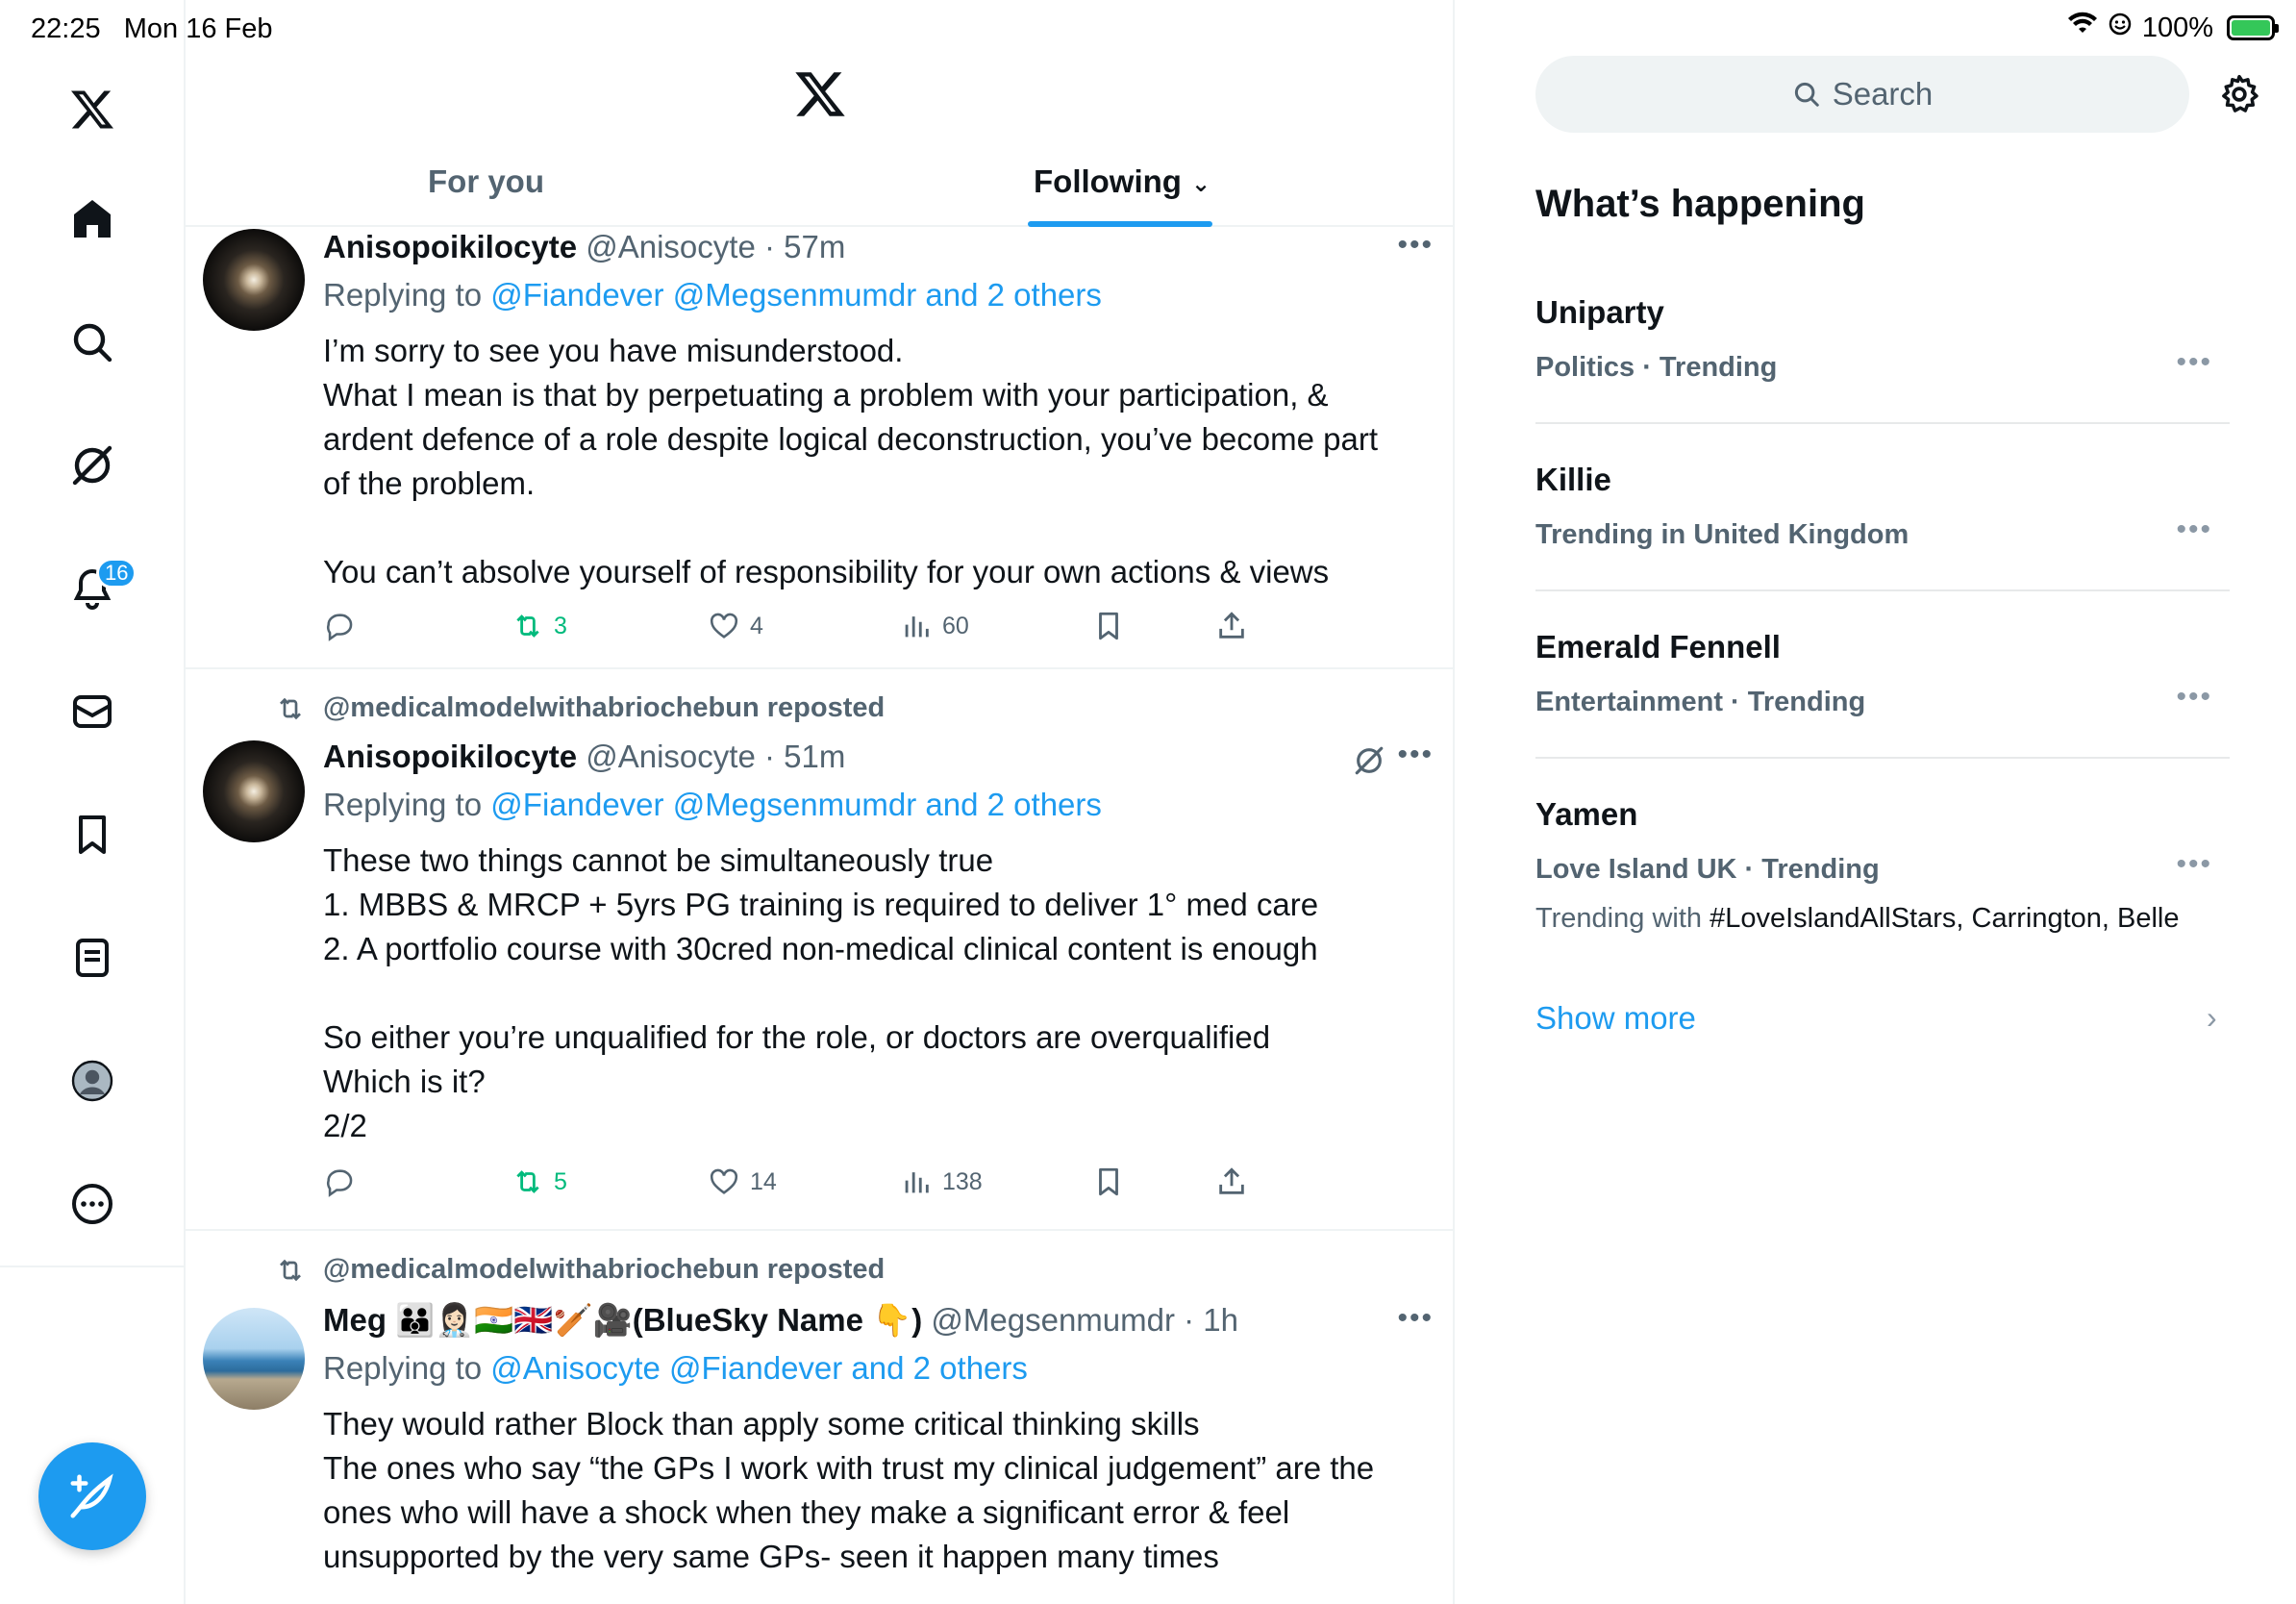  Describe the element at coordinates (92, 711) in the screenshot. I see `messages-icon` at that location.